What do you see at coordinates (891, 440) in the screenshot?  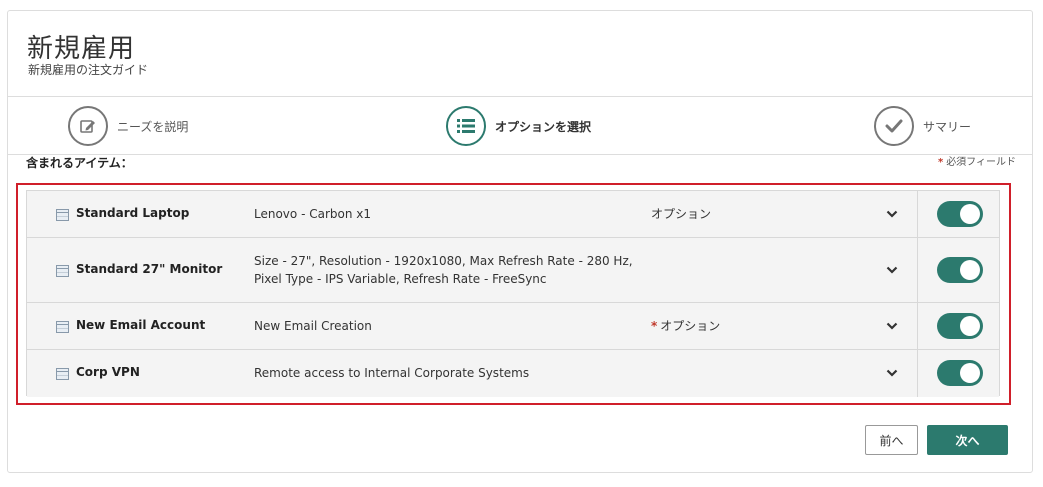 I see `previous-button: 前へ` at bounding box center [891, 440].